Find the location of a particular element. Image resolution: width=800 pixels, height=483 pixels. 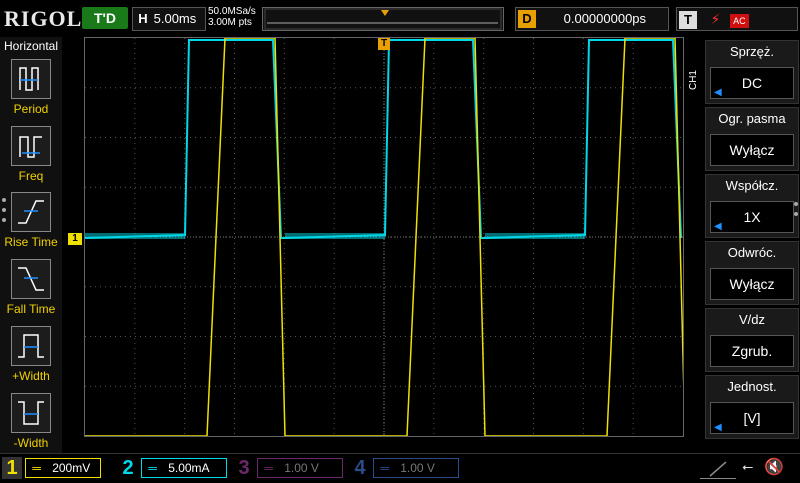

pos-width-icon is located at coordinates (31, 346).